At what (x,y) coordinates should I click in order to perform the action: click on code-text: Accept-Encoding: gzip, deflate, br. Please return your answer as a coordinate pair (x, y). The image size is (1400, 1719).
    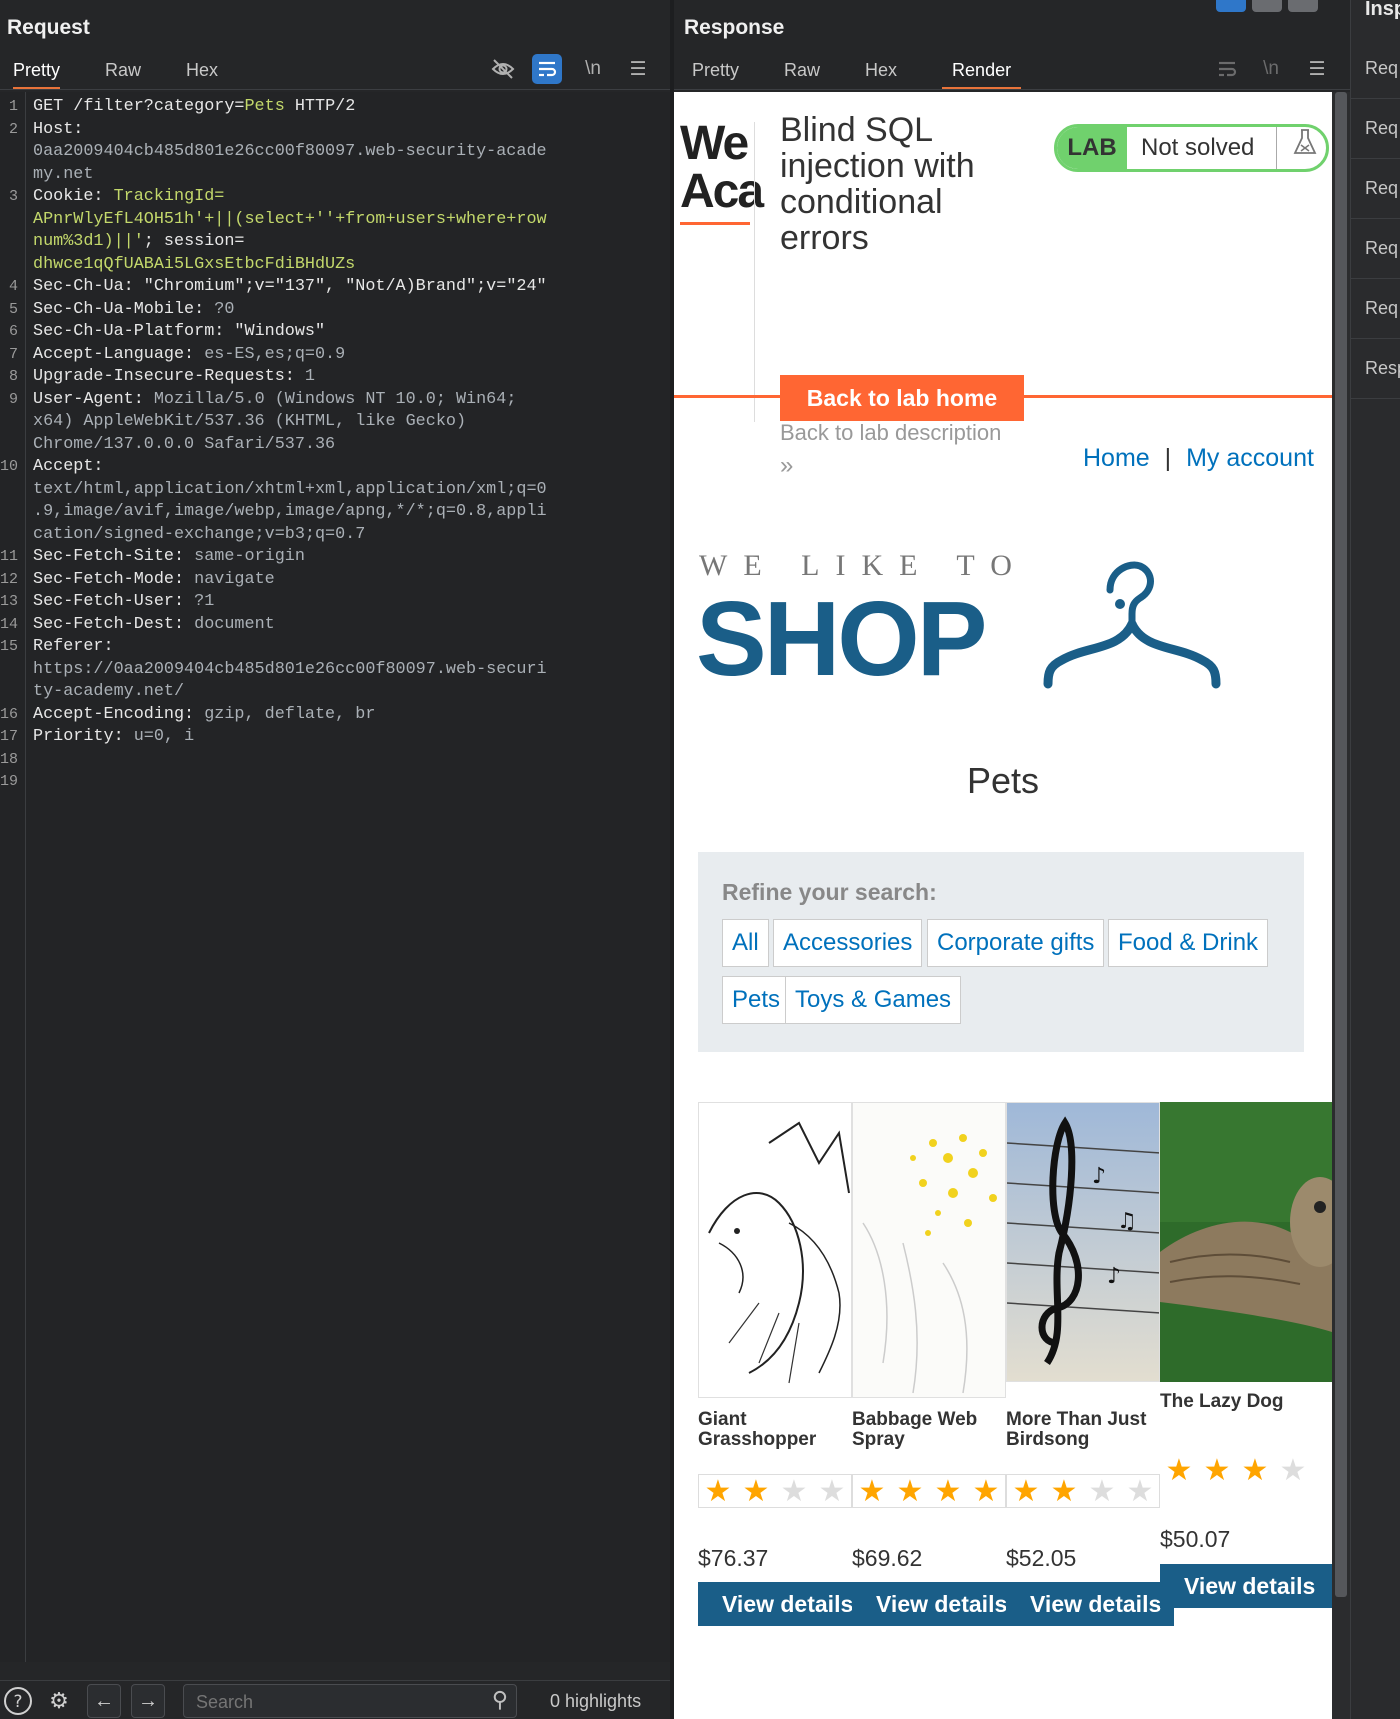
    Looking at the image, I should click on (204, 715).